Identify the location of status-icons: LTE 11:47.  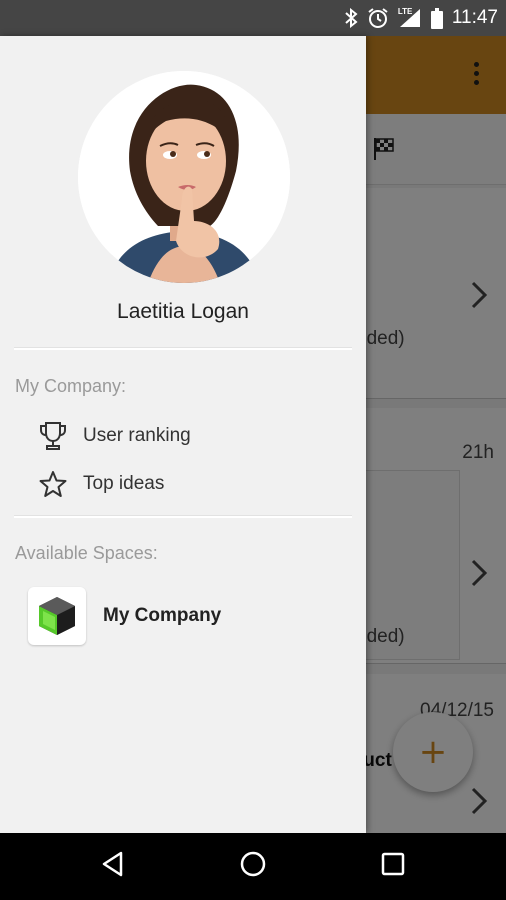
(421, 18).